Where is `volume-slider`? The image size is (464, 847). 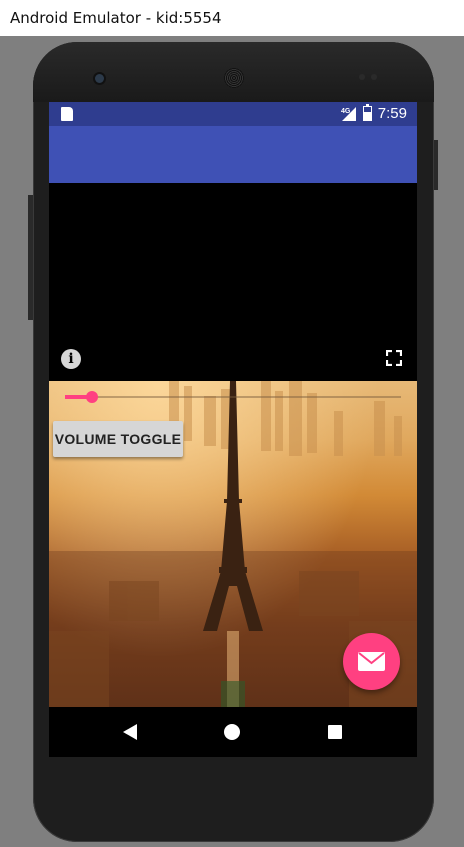 volume-slider is located at coordinates (233, 397).